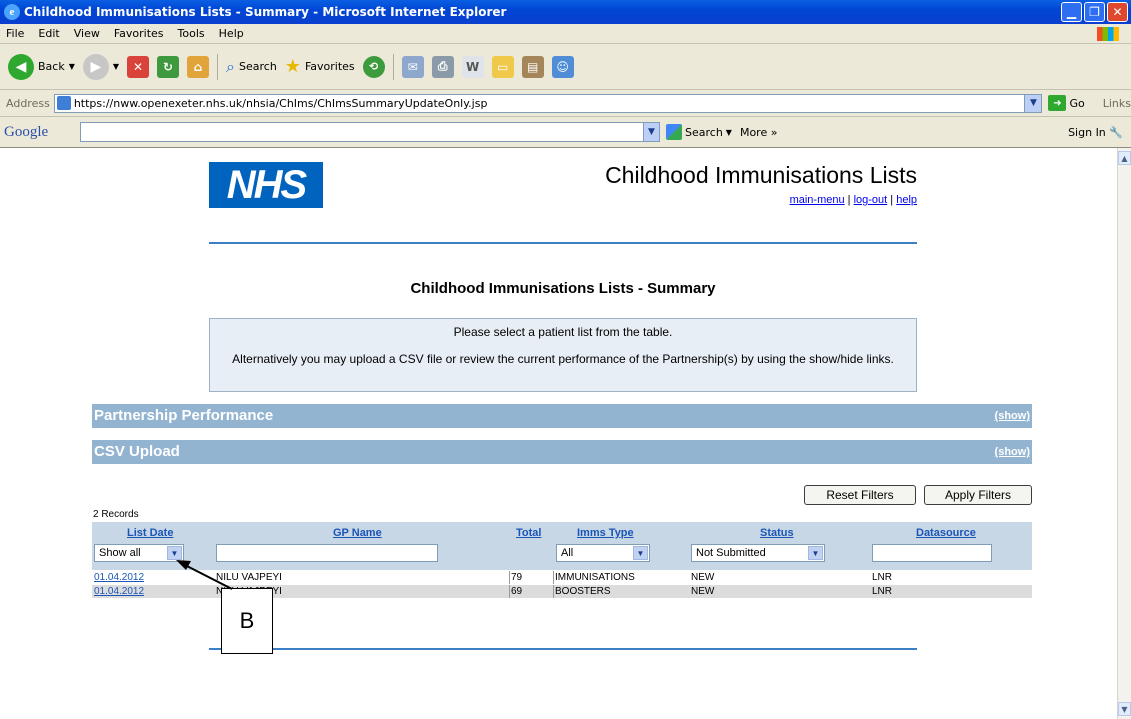  Describe the element at coordinates (517, 577) in the screenshot. I see `total-cell: 79` at that location.